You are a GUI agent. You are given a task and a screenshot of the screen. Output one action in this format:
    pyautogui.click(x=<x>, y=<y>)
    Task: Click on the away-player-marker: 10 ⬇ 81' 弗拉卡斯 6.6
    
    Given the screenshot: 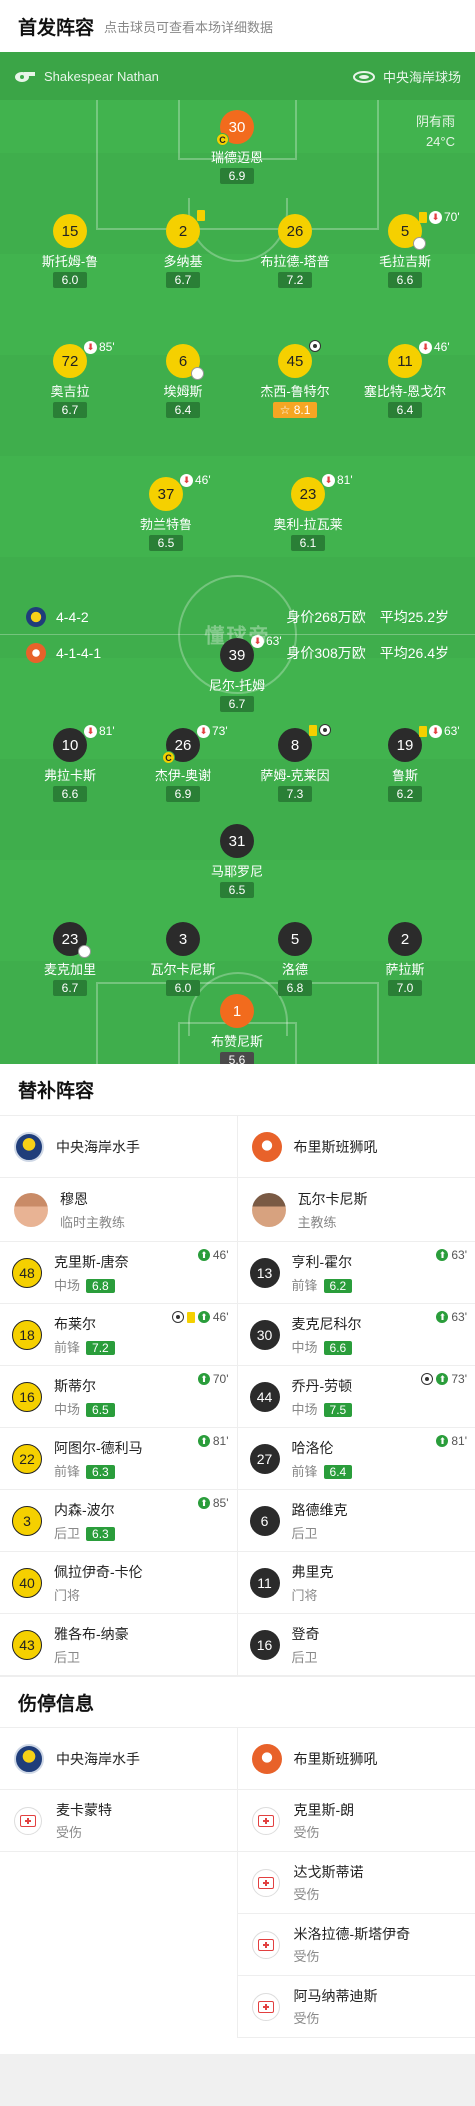 What is the action you would take?
    pyautogui.click(x=70, y=763)
    